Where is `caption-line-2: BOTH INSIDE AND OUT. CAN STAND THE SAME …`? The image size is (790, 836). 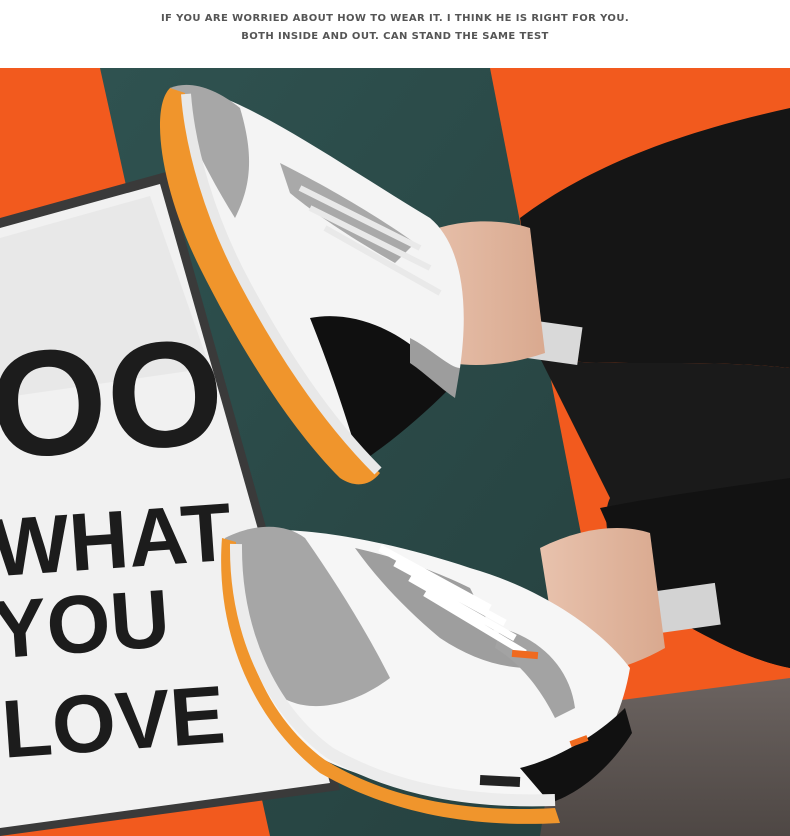 caption-line-2: BOTH INSIDE AND OUT. CAN STAND THE SAME … is located at coordinates (395, 36).